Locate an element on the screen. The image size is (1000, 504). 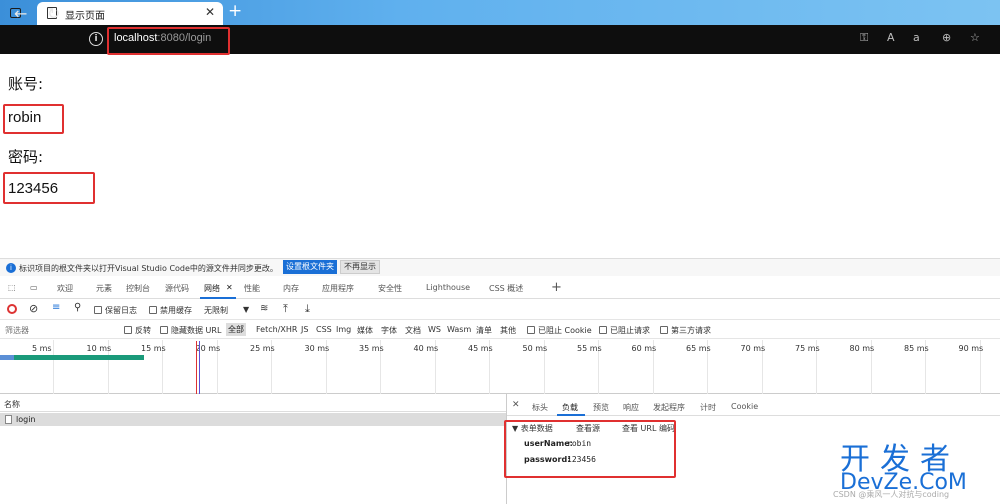
active-tab-indicator is located at coordinates (218, 298).